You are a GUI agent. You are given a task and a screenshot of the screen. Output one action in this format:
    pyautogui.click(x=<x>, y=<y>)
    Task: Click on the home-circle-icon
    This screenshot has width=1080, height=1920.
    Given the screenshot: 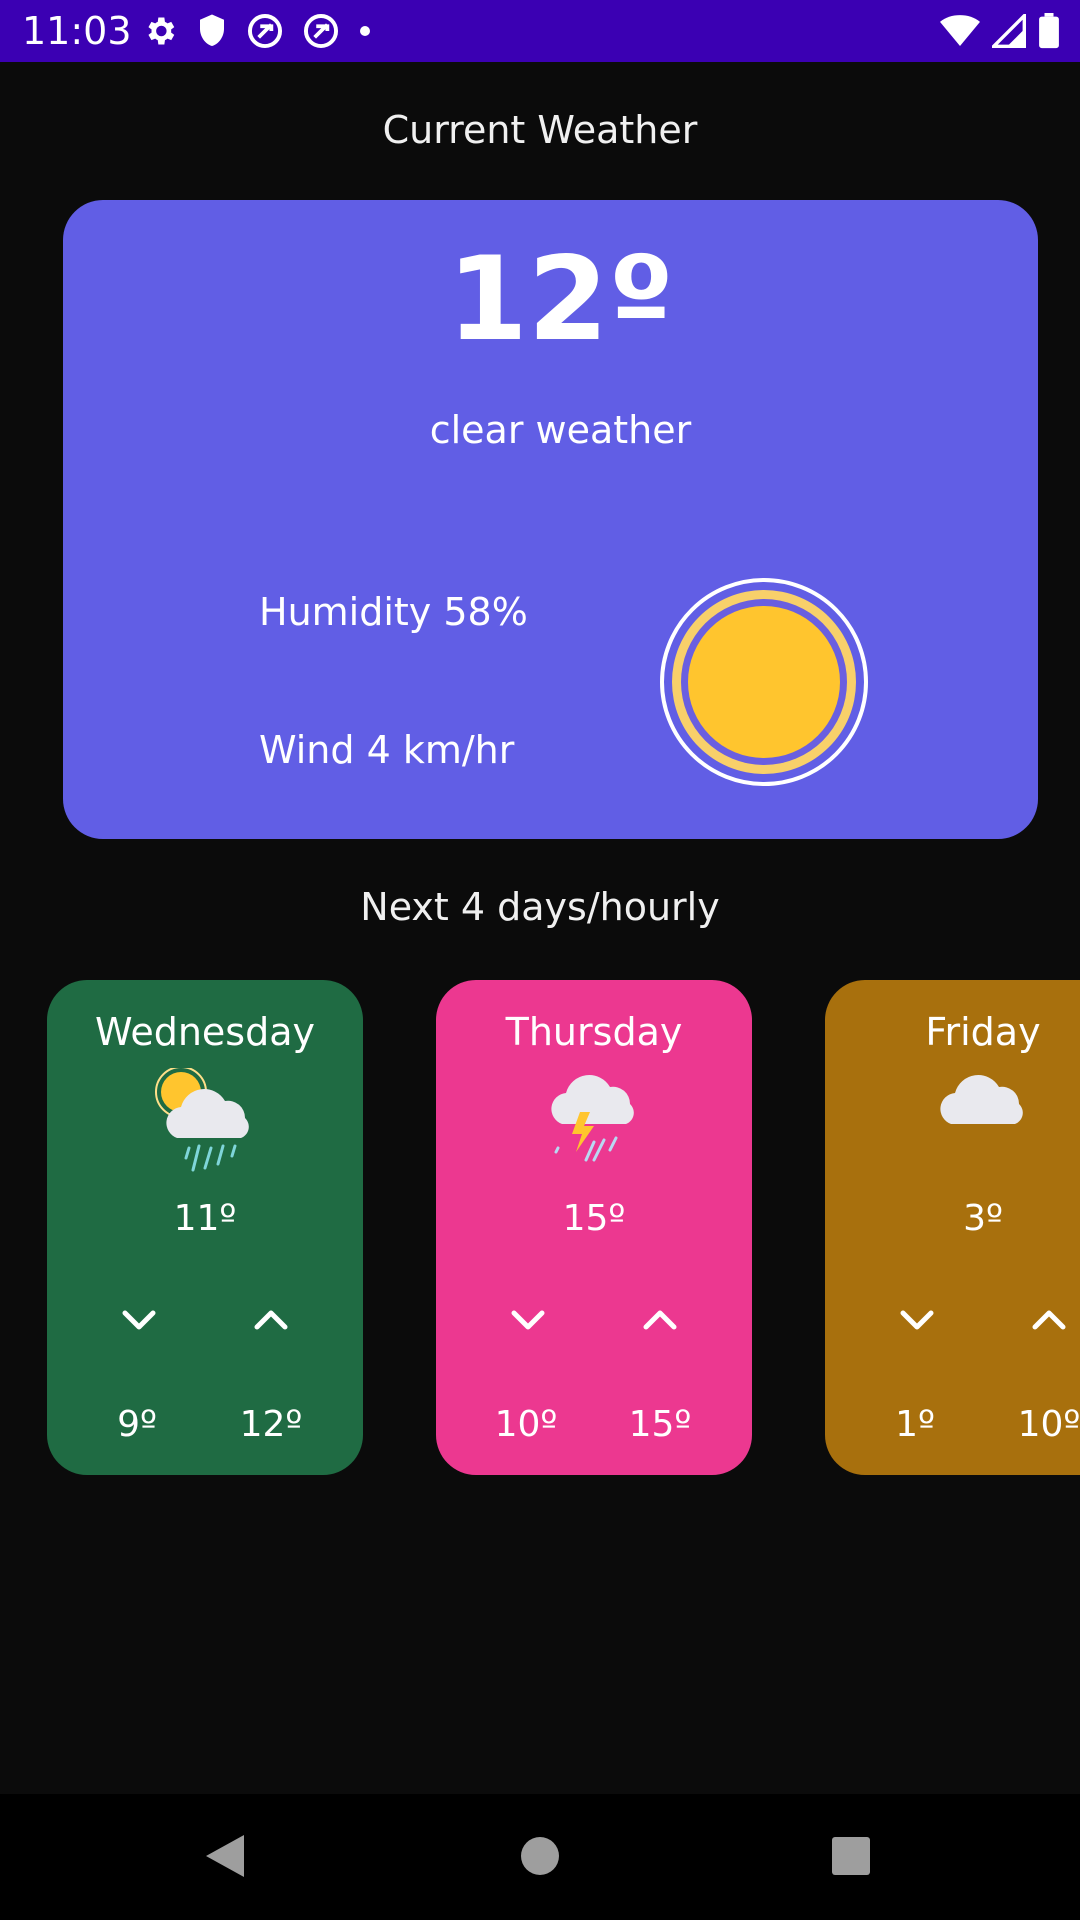 What is the action you would take?
    pyautogui.click(x=540, y=1856)
    